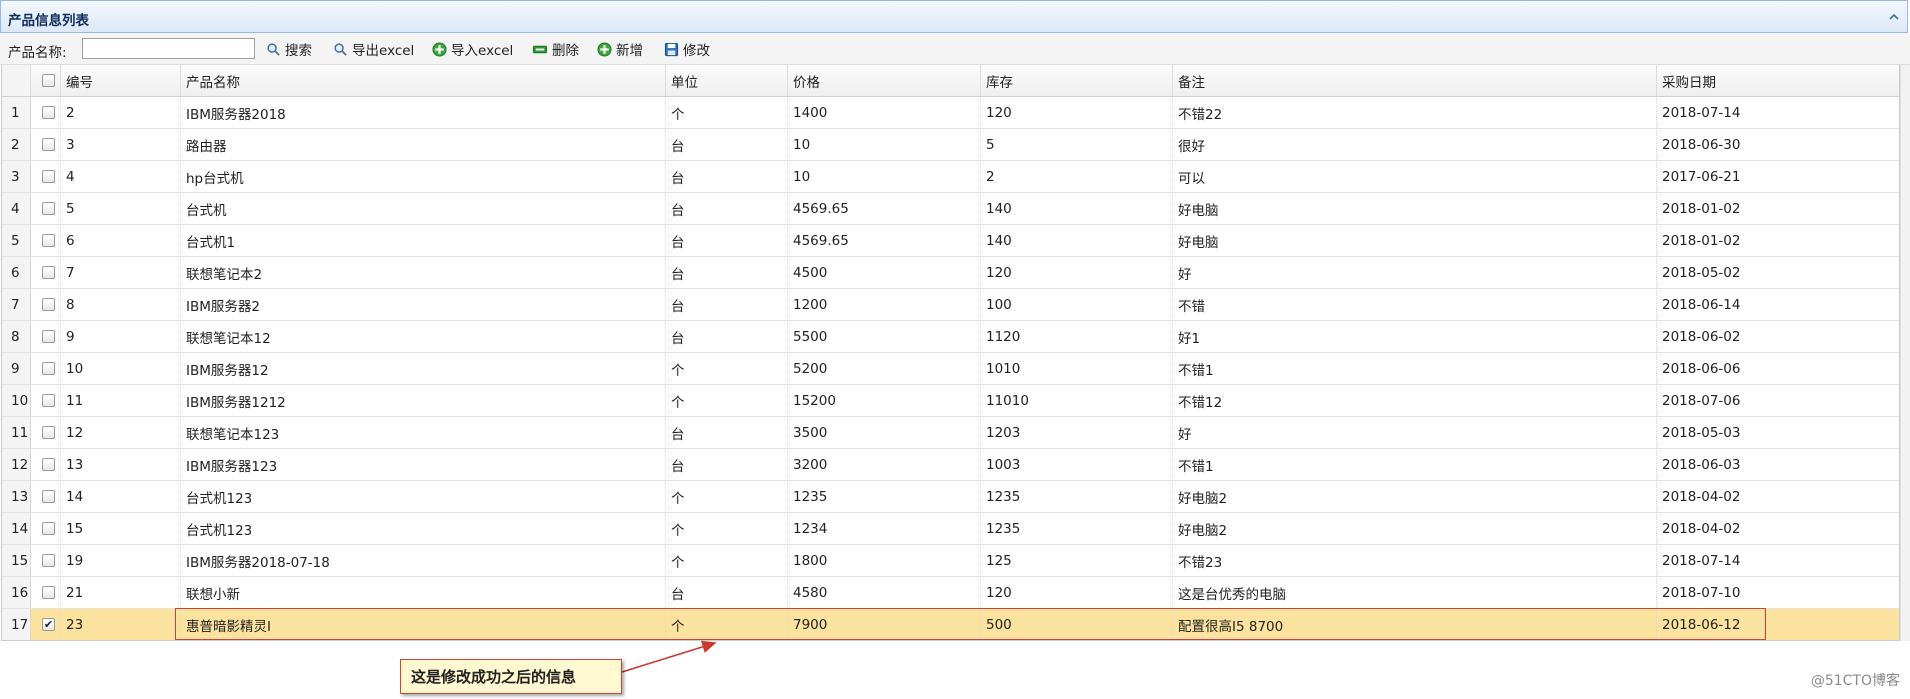  What do you see at coordinates (954, 16) in the screenshot?
I see `panel-header: 产品信息列表` at bounding box center [954, 16].